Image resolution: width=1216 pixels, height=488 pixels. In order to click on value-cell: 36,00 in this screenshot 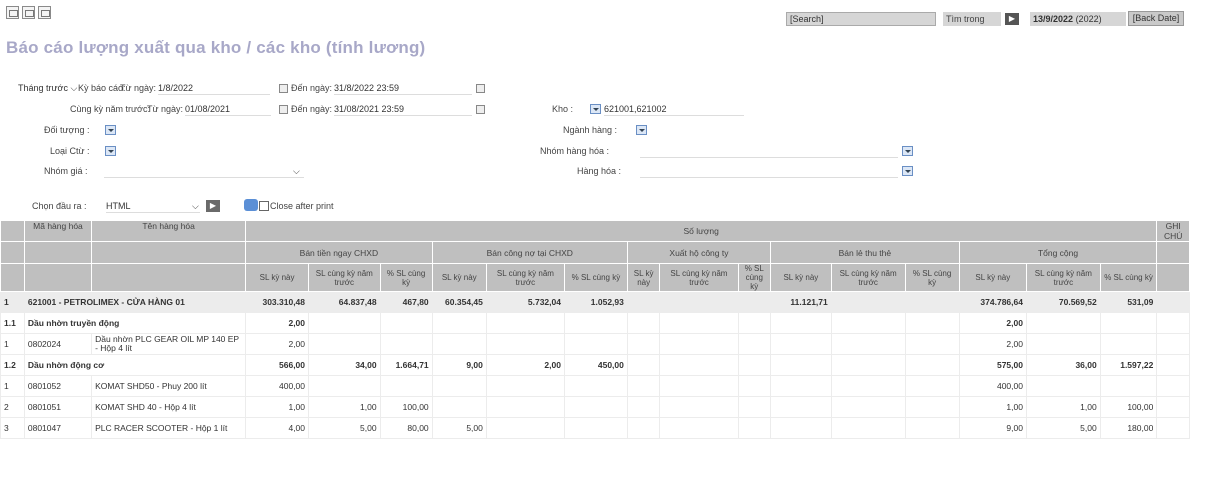, I will do `click(1063, 365)`.